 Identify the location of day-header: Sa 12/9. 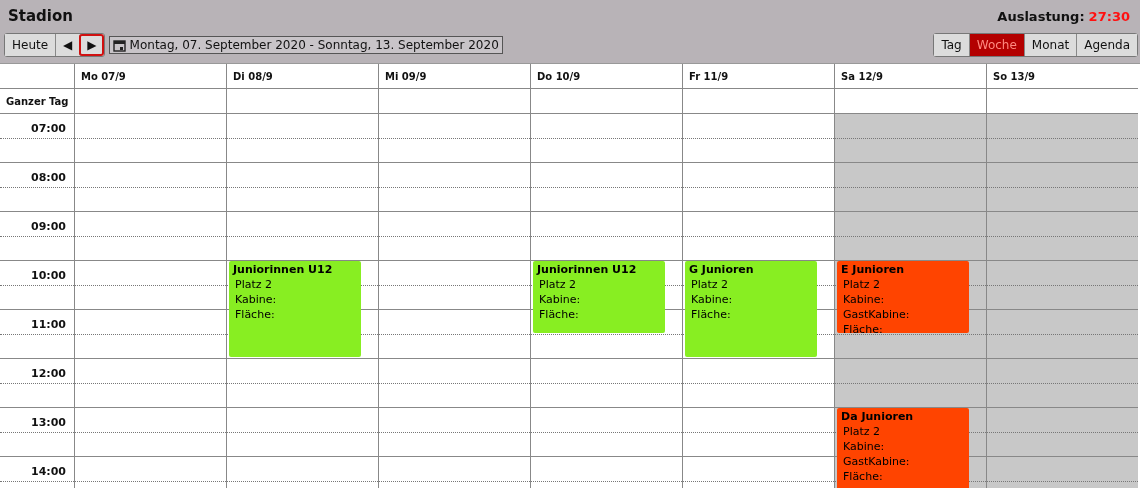
(910, 76).